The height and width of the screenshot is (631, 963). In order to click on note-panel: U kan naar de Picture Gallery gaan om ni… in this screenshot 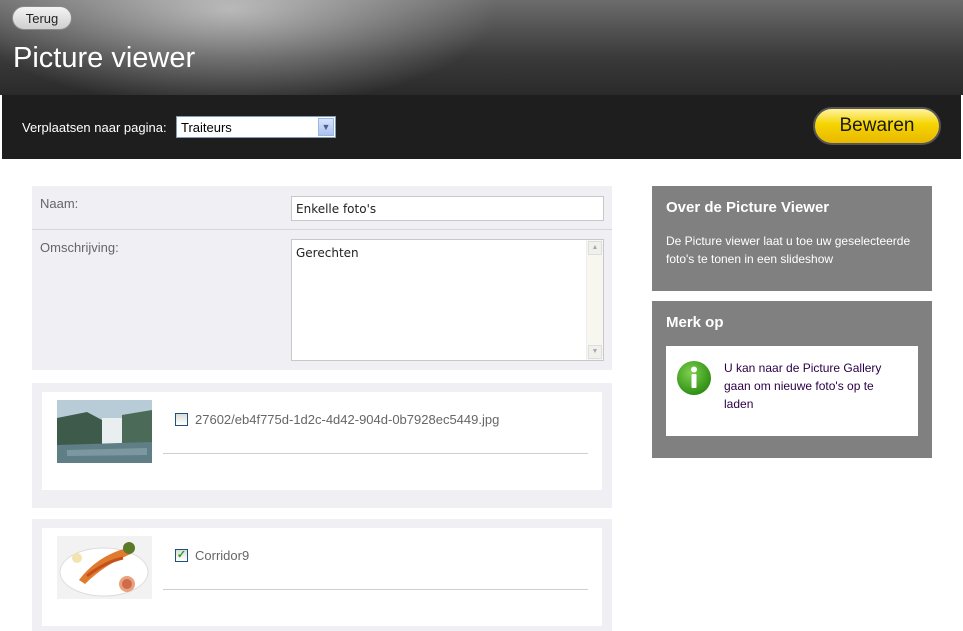, I will do `click(792, 391)`.